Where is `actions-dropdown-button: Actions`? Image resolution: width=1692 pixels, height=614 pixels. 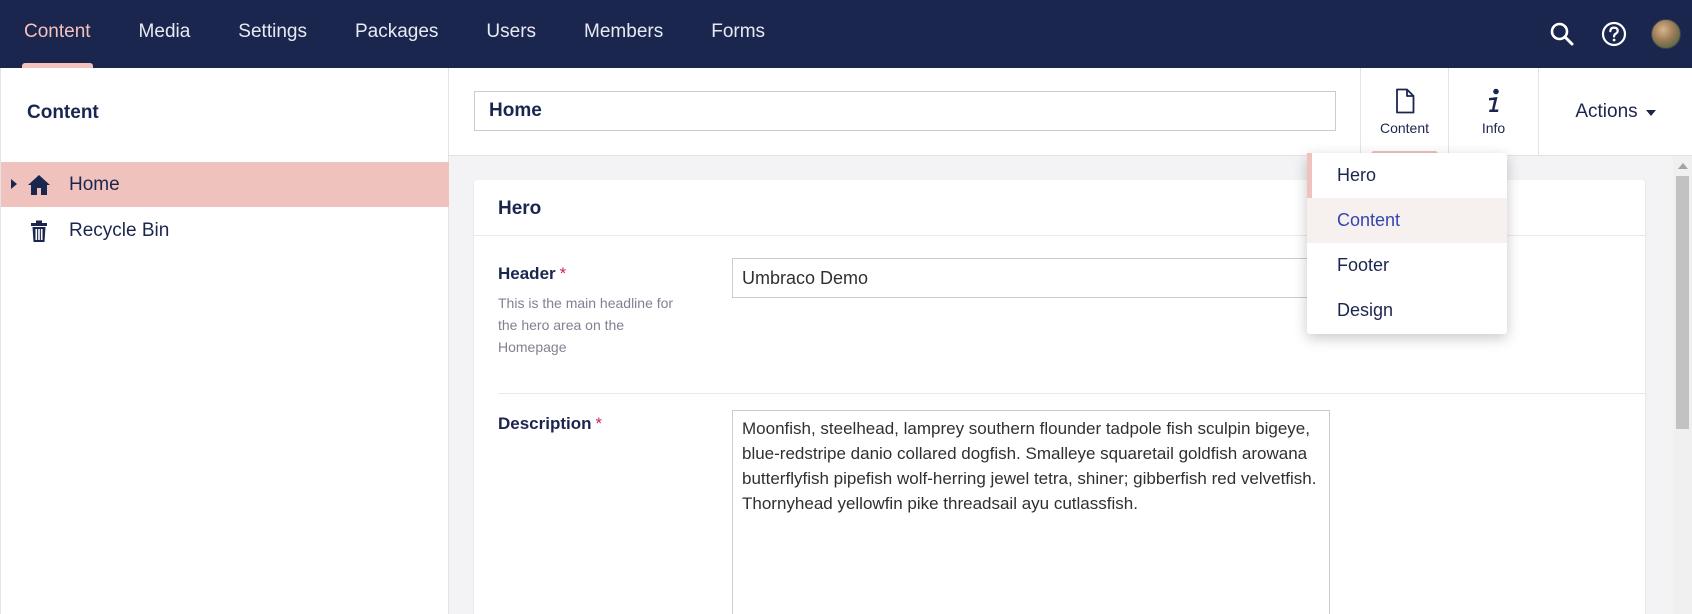
actions-dropdown-button: Actions is located at coordinates (1615, 112).